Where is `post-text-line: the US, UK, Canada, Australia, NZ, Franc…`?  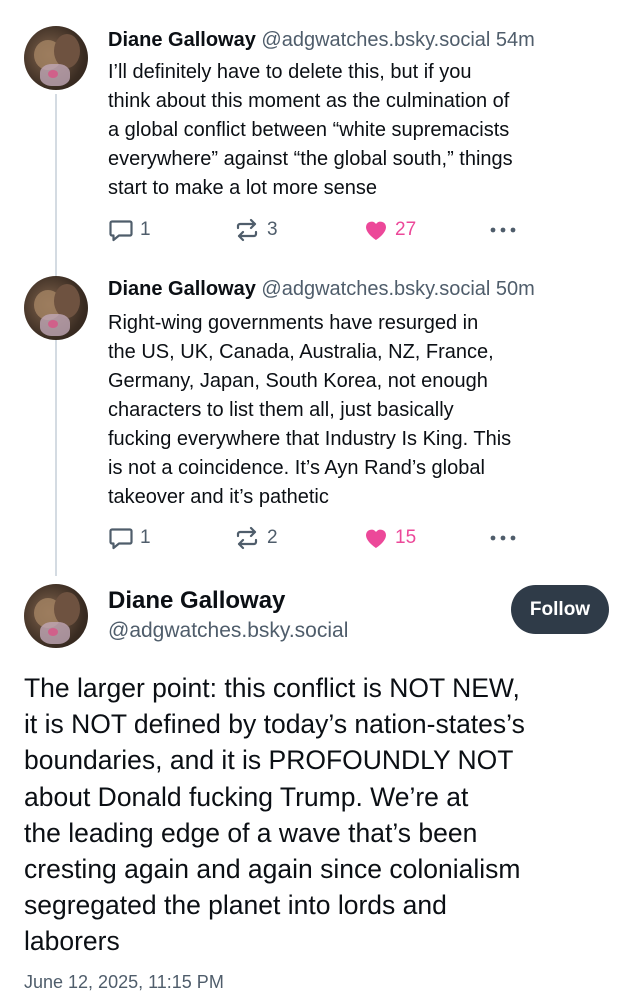
post-text-line: the US, UK, Canada, Australia, NZ, Franc… is located at coordinates (301, 352).